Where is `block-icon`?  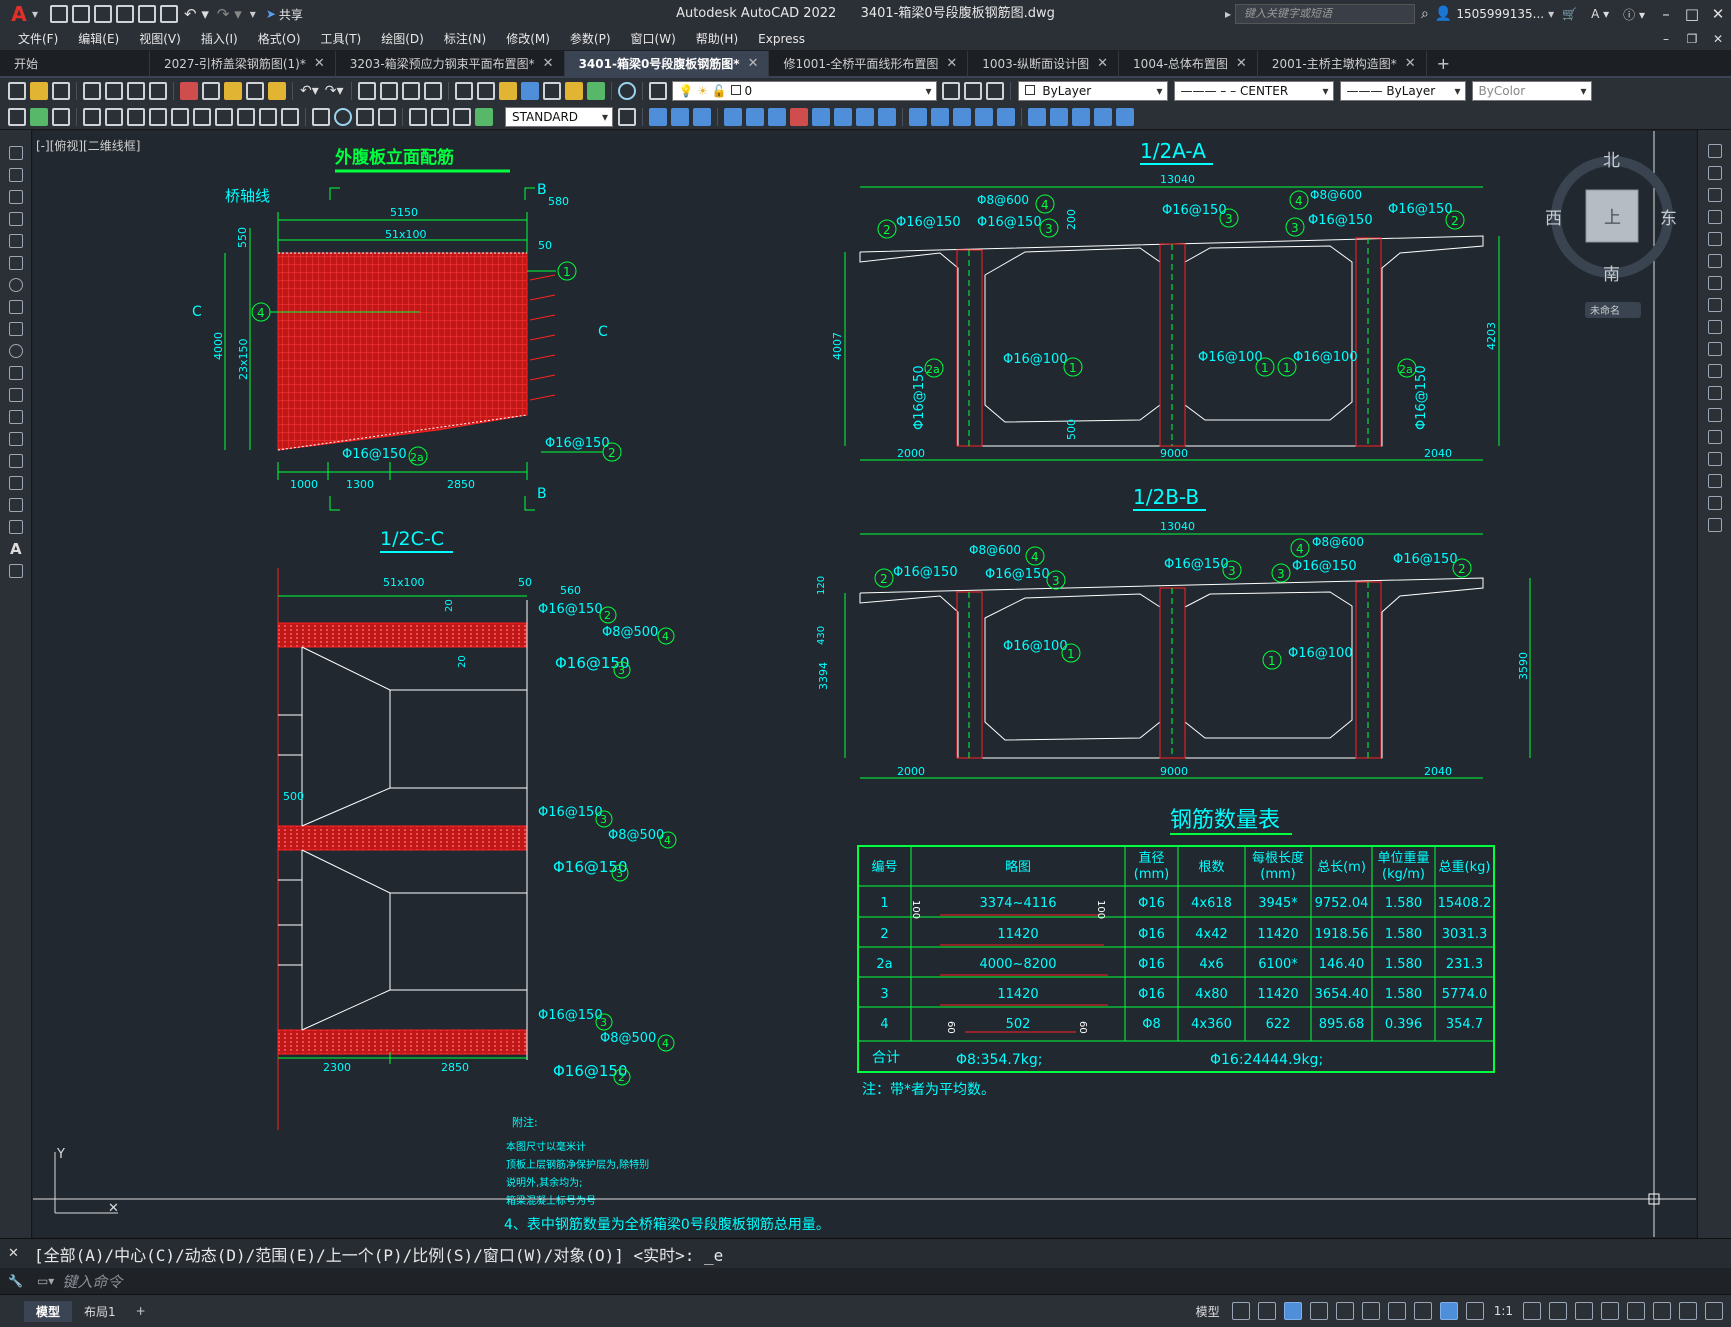 block-icon is located at coordinates (16, 417).